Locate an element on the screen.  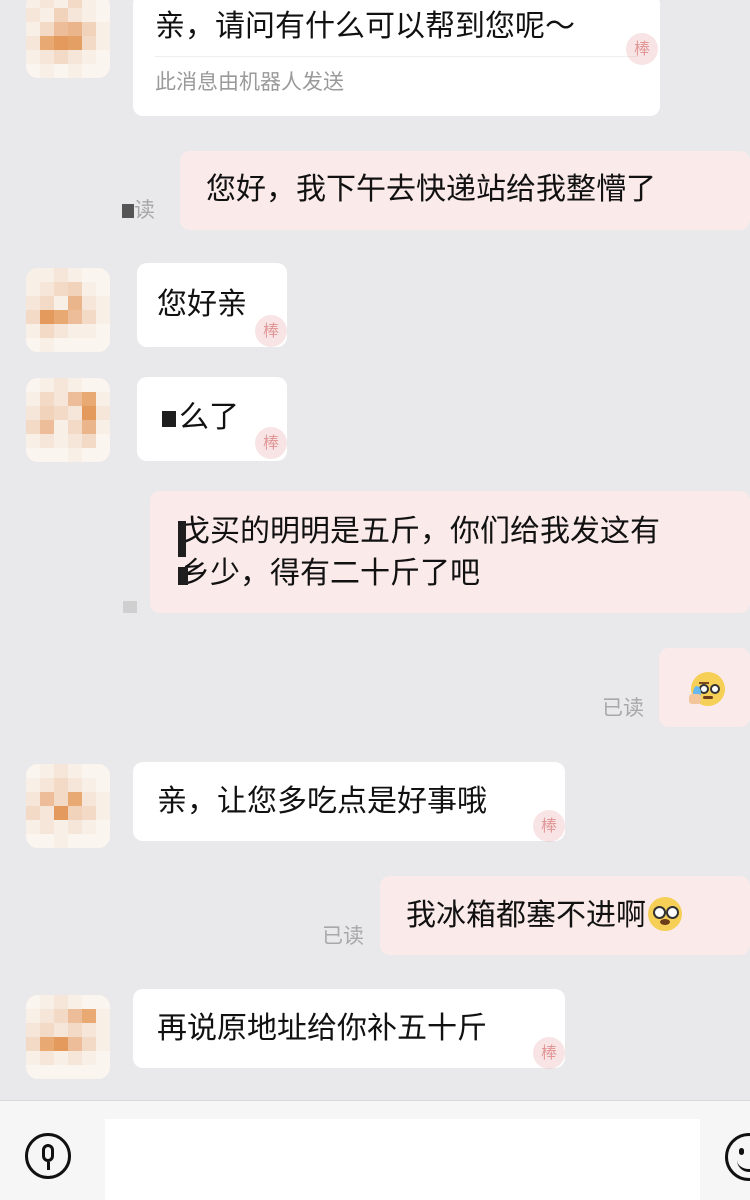
message-text-line: 戈买的明明是五斤，你们给我发这有 is located at coordinates (420, 531).